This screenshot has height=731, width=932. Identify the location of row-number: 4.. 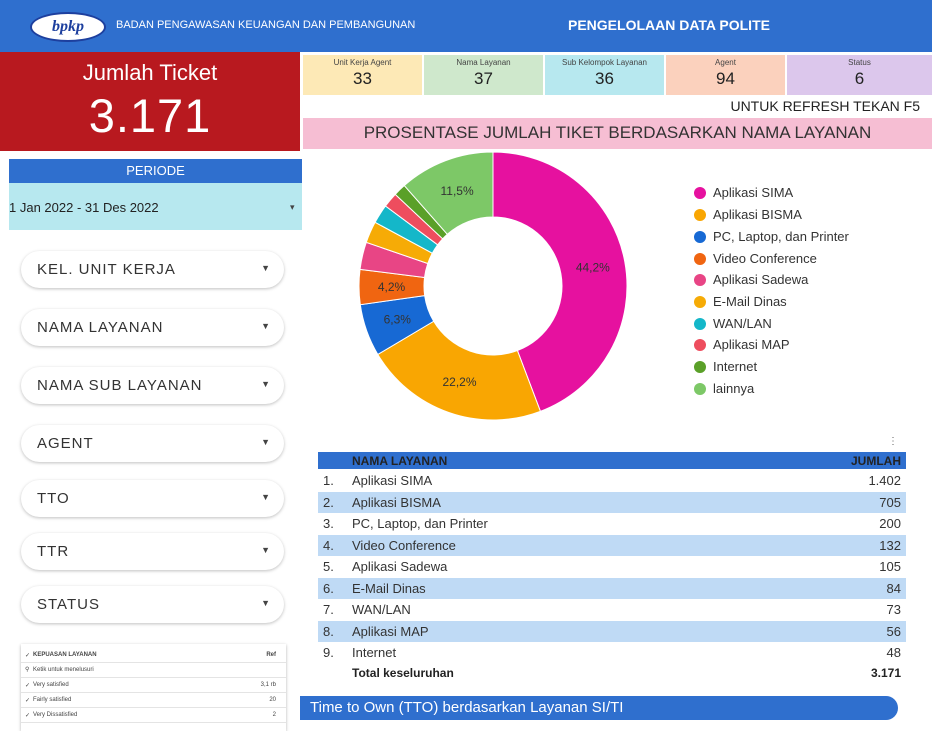
(328, 545).